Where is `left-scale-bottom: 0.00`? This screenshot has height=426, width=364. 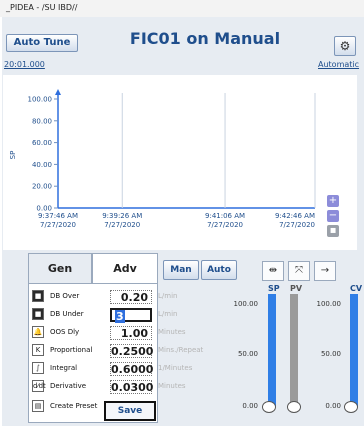
left-scale-bottom: 0.00 is located at coordinates (250, 406).